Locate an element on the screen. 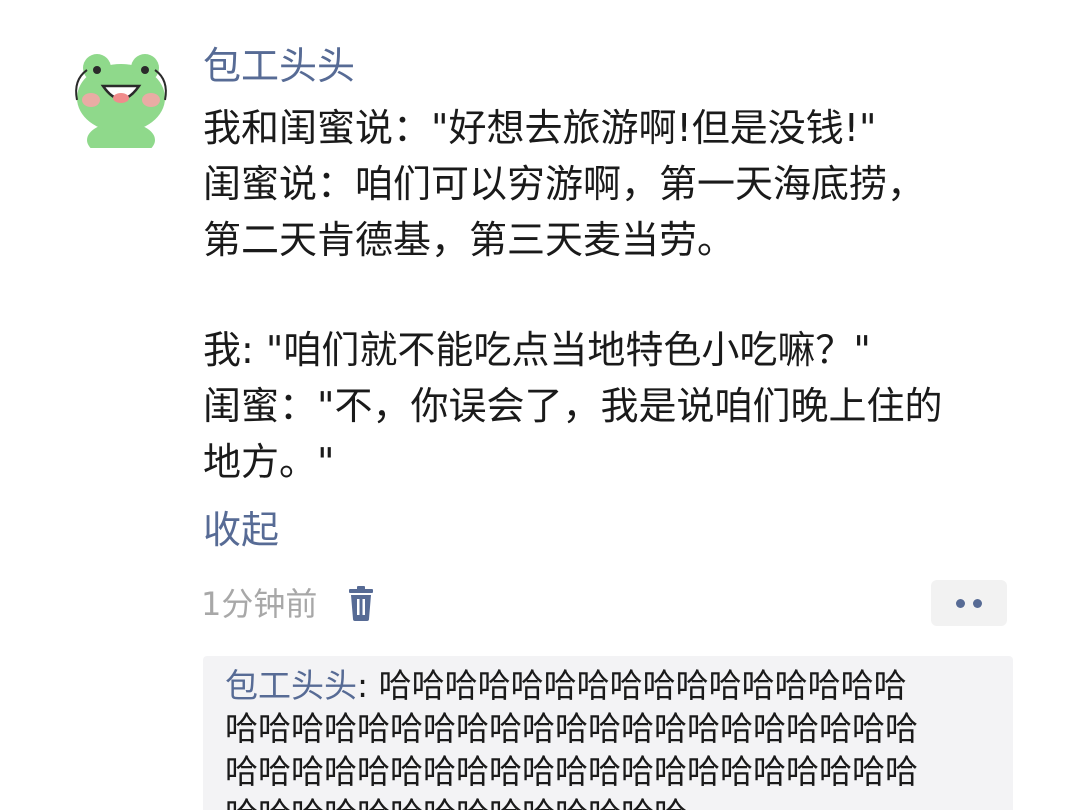 This screenshot has width=1080, height=810. collapse-link: 收起 is located at coordinates (241, 530).